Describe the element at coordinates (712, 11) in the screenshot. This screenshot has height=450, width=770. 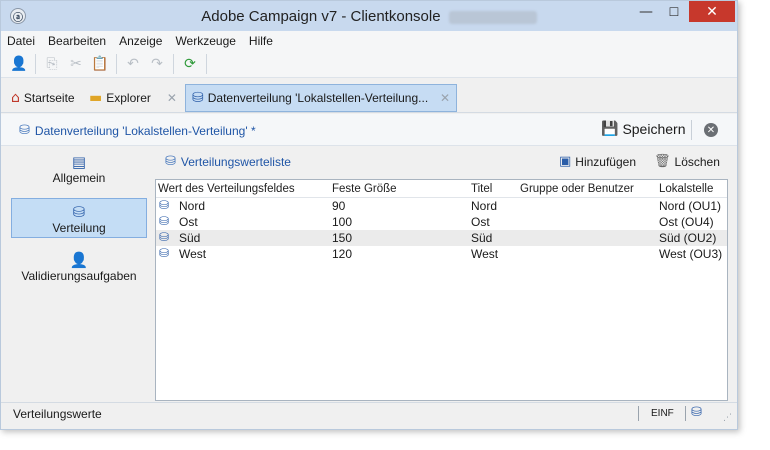
I see `close-window-button: ✕` at that location.